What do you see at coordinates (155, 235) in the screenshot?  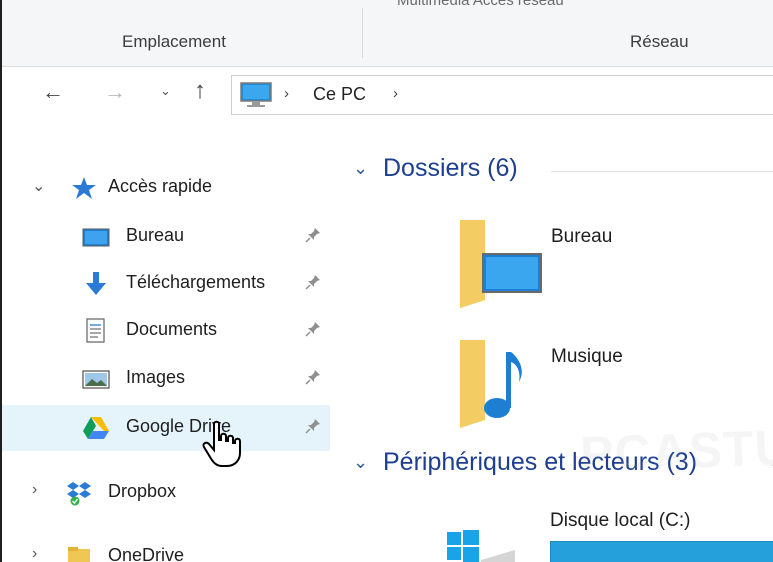 I see `sidebar-item-label: Bureau` at bounding box center [155, 235].